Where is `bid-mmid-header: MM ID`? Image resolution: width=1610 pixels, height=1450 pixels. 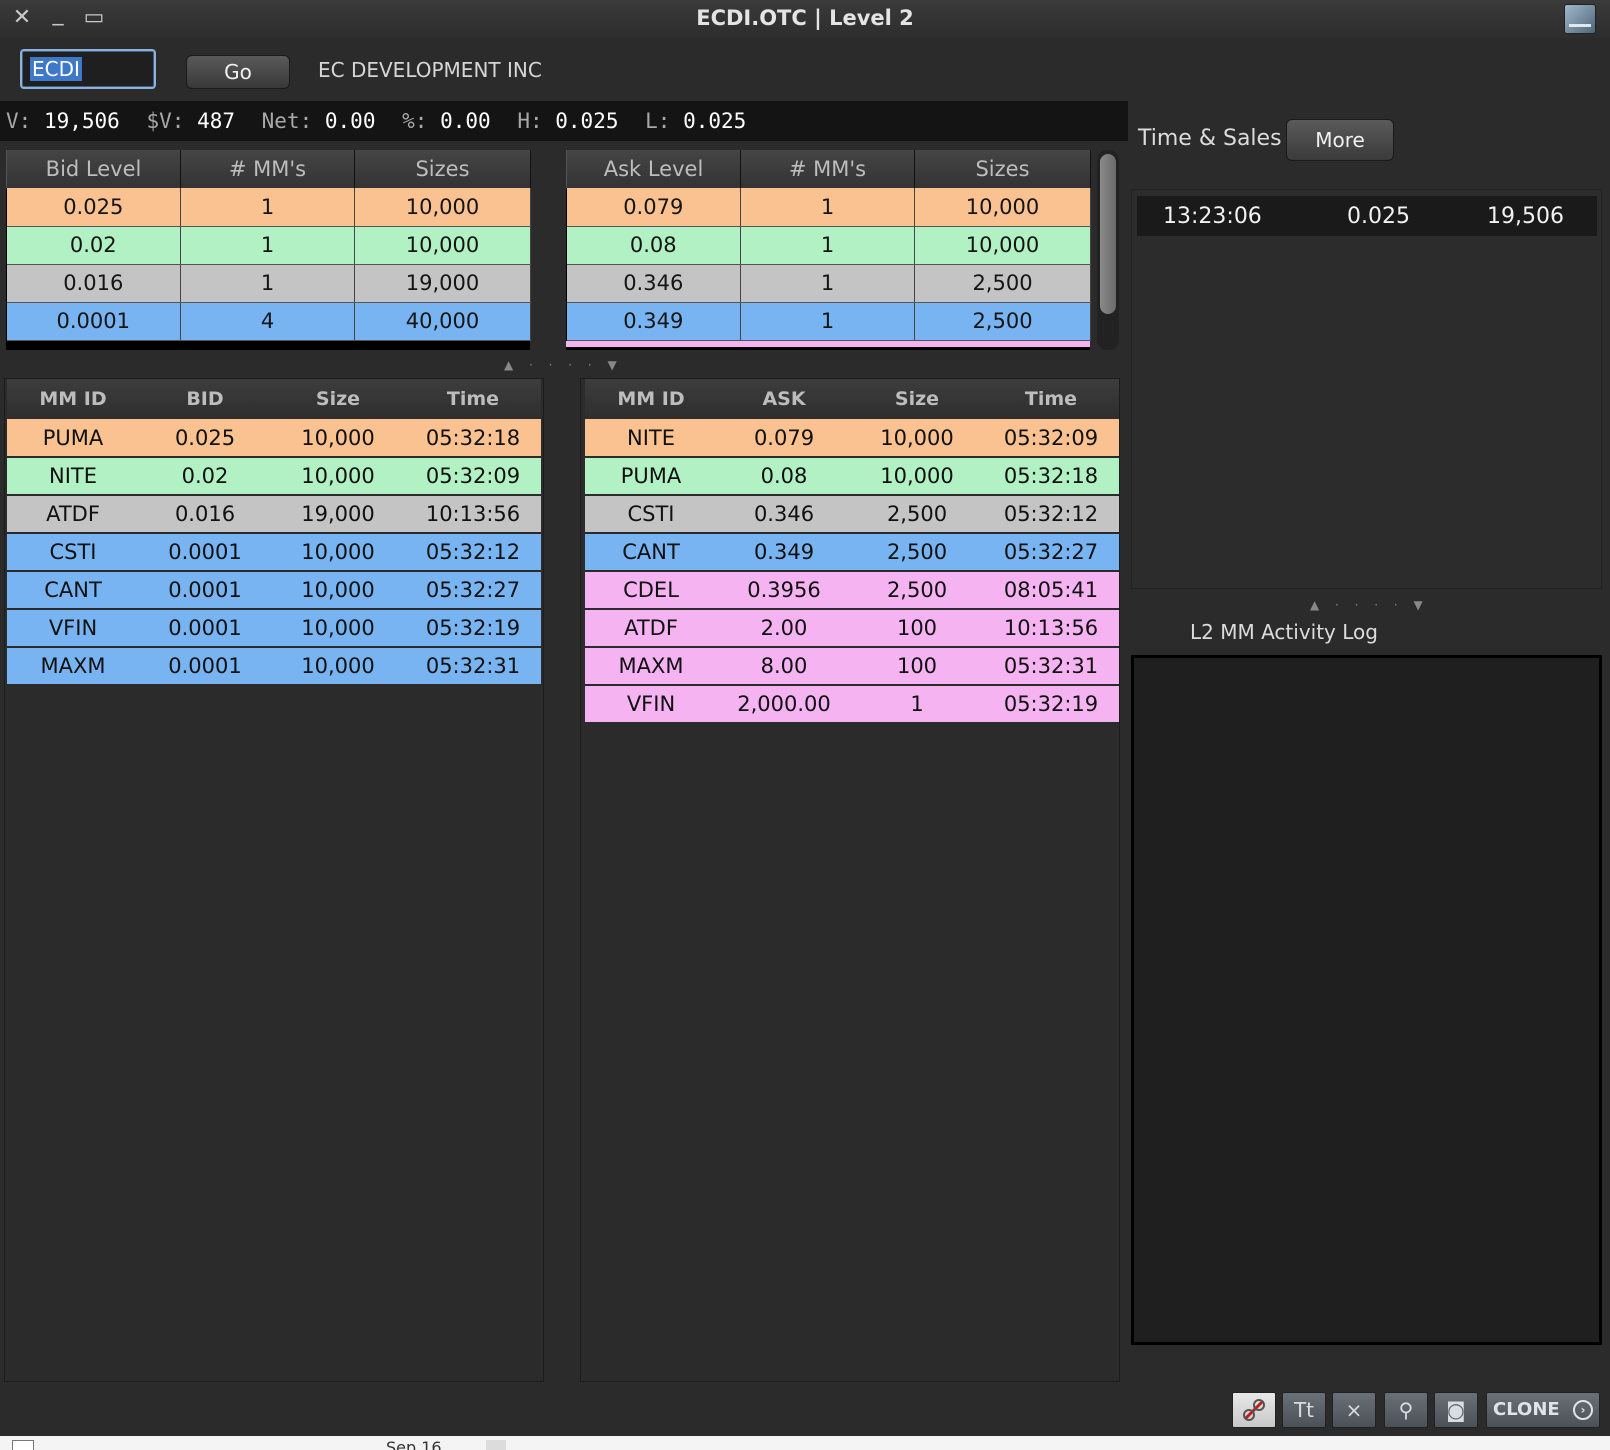
bid-mmid-header: MM ID is located at coordinates (73, 399).